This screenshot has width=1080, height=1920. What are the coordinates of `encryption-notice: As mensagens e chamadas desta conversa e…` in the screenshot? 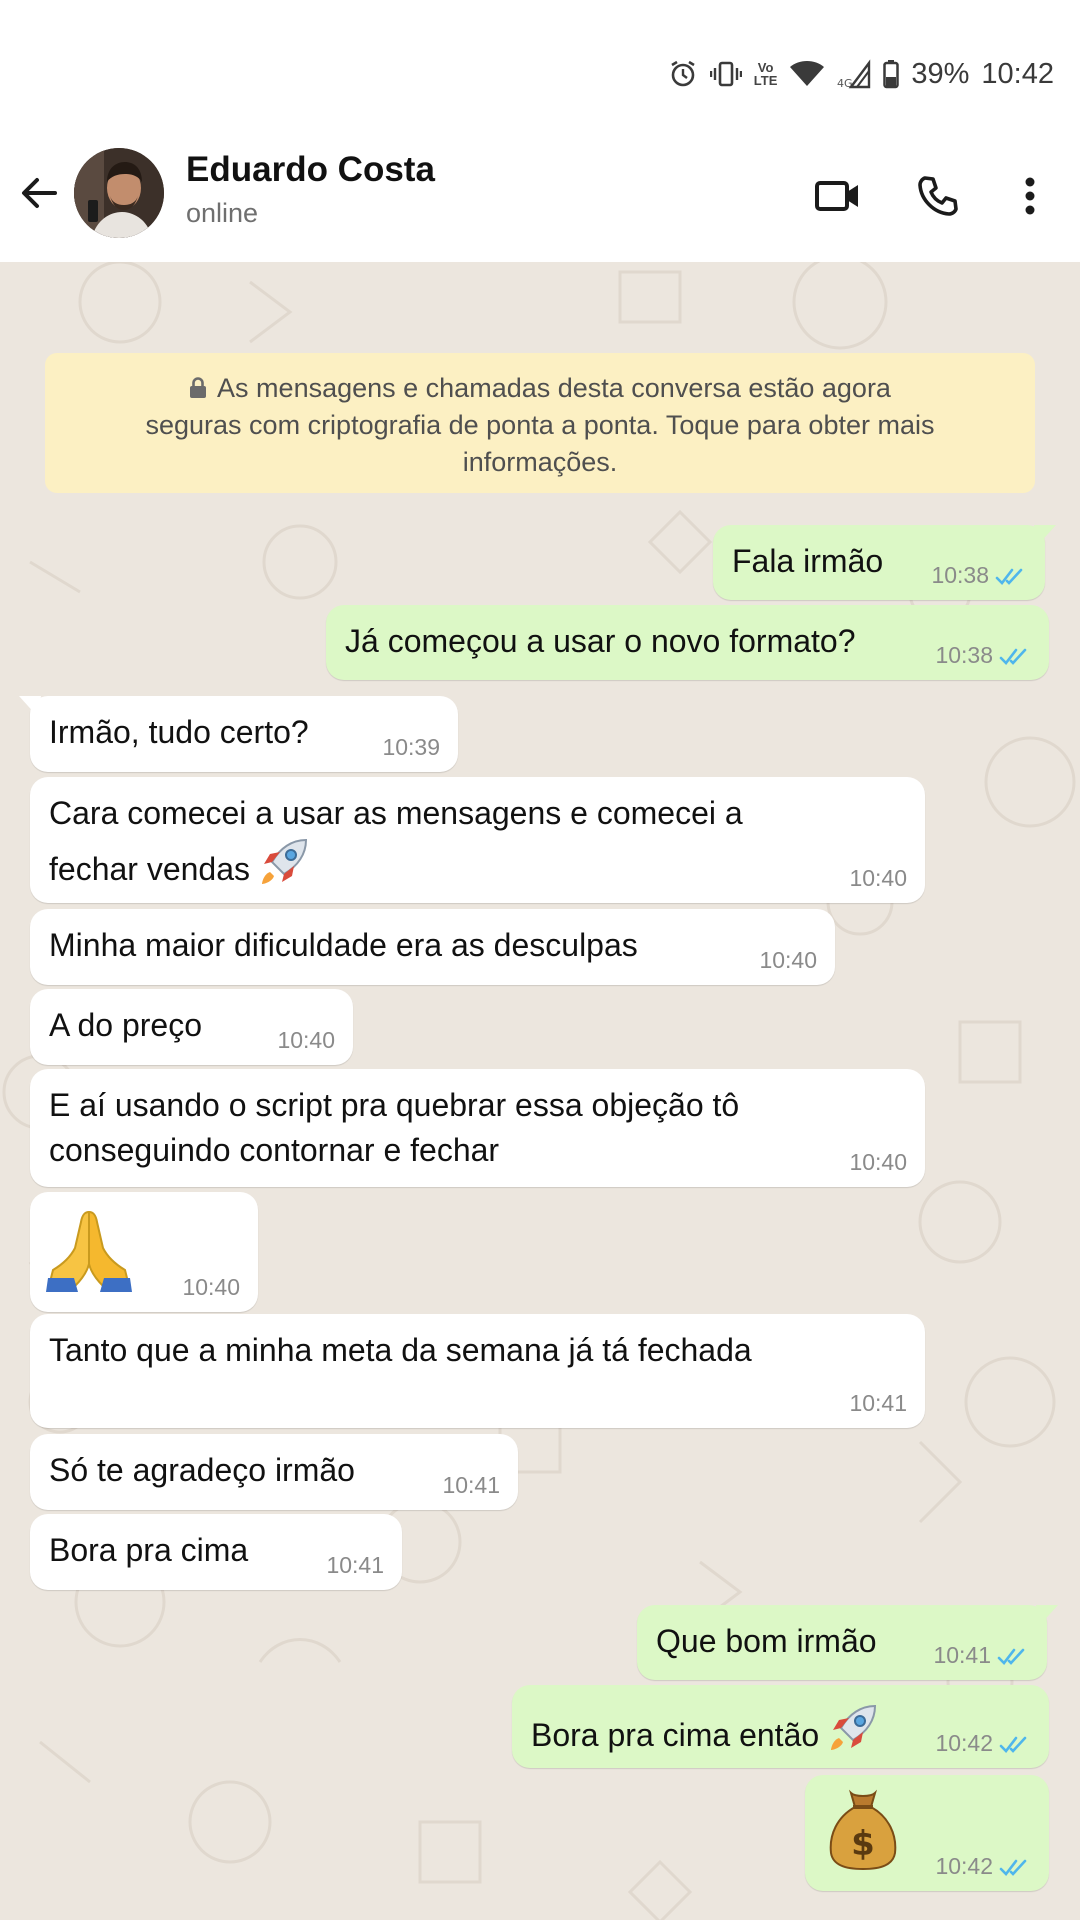 It's located at (540, 423).